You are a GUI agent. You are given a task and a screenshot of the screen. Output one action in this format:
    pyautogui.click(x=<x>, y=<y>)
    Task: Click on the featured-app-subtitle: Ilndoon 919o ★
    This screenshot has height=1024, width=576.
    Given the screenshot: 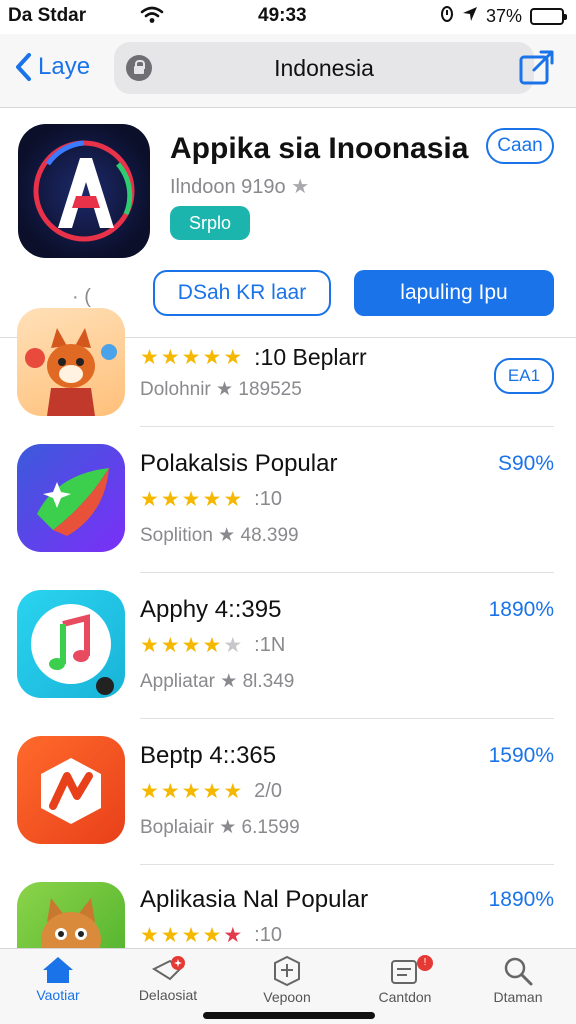 What is the action you would take?
    pyautogui.click(x=239, y=186)
    